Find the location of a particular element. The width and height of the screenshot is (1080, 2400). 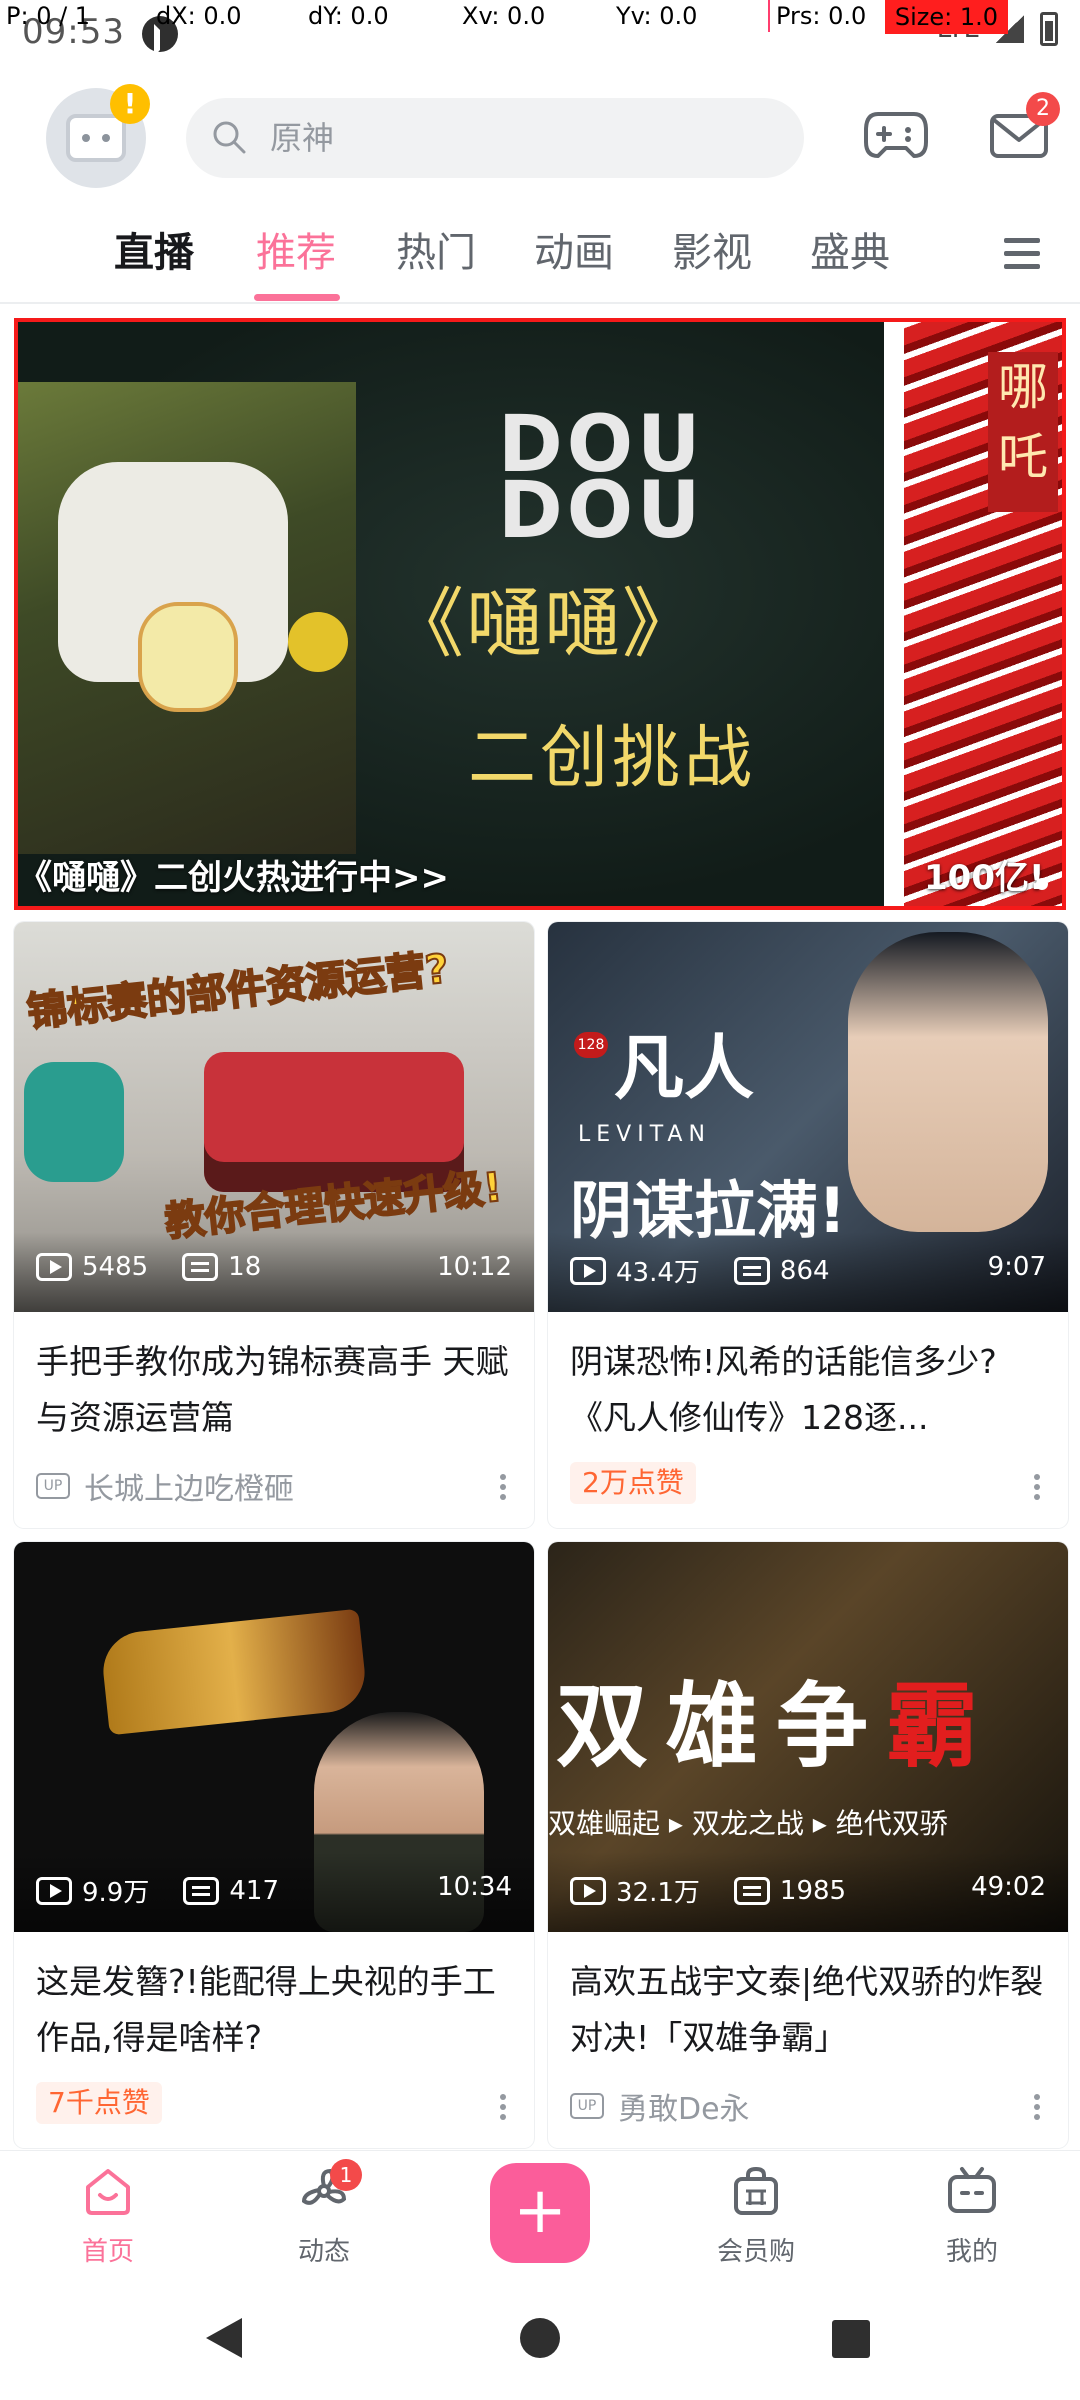

nav-member-shop: 会员购 is located at coordinates (756, 2216).